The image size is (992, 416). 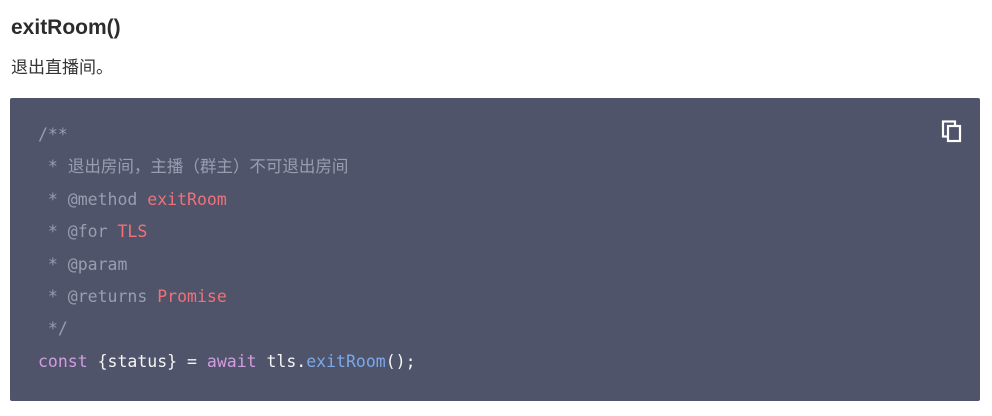 What do you see at coordinates (227, 265) in the screenshot?
I see `code-line: * @param` at bounding box center [227, 265].